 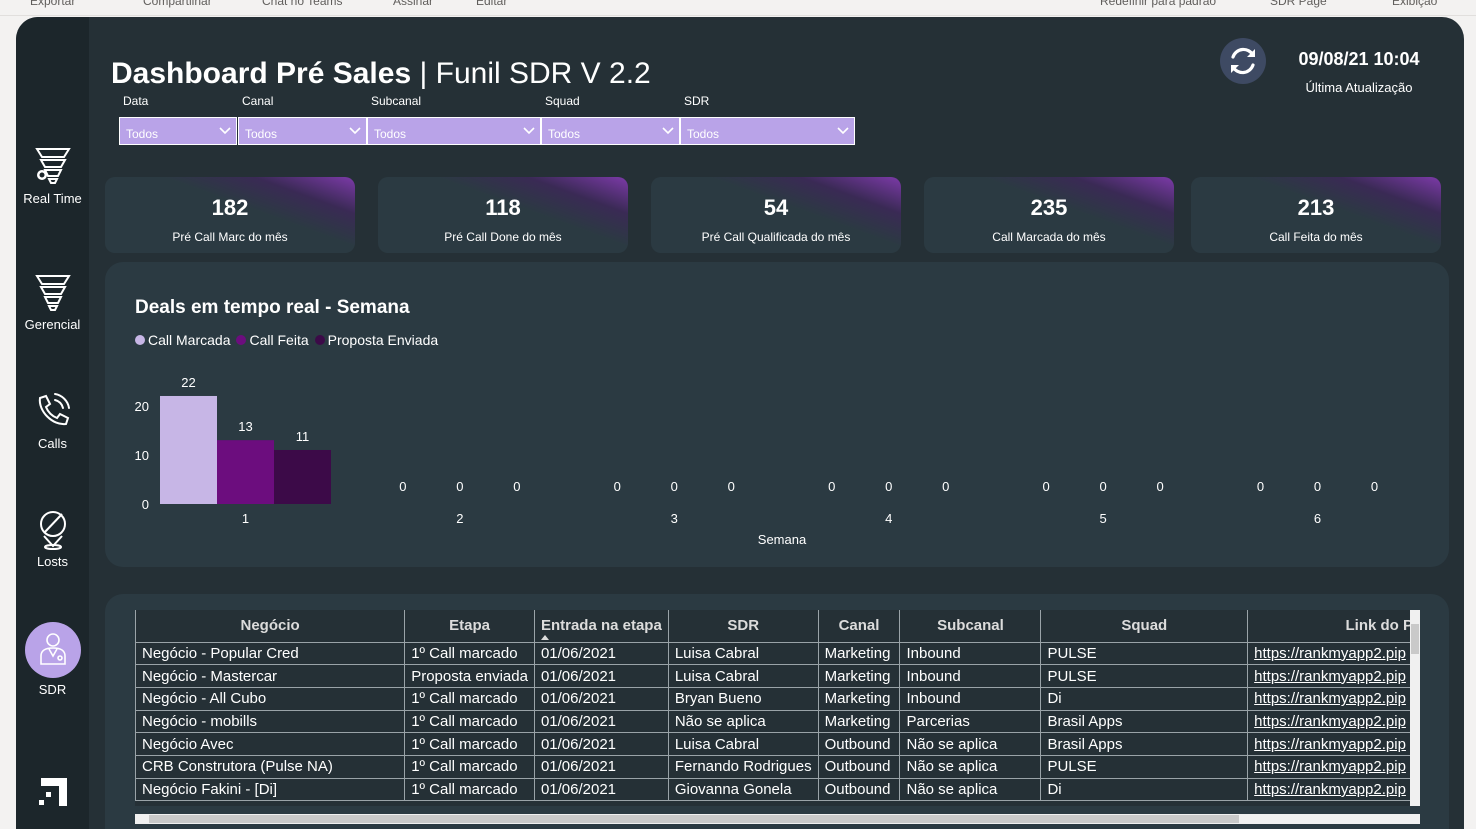 What do you see at coordinates (270, 653) in the screenshot?
I see `table-cell: Negócio - Popular Cred` at bounding box center [270, 653].